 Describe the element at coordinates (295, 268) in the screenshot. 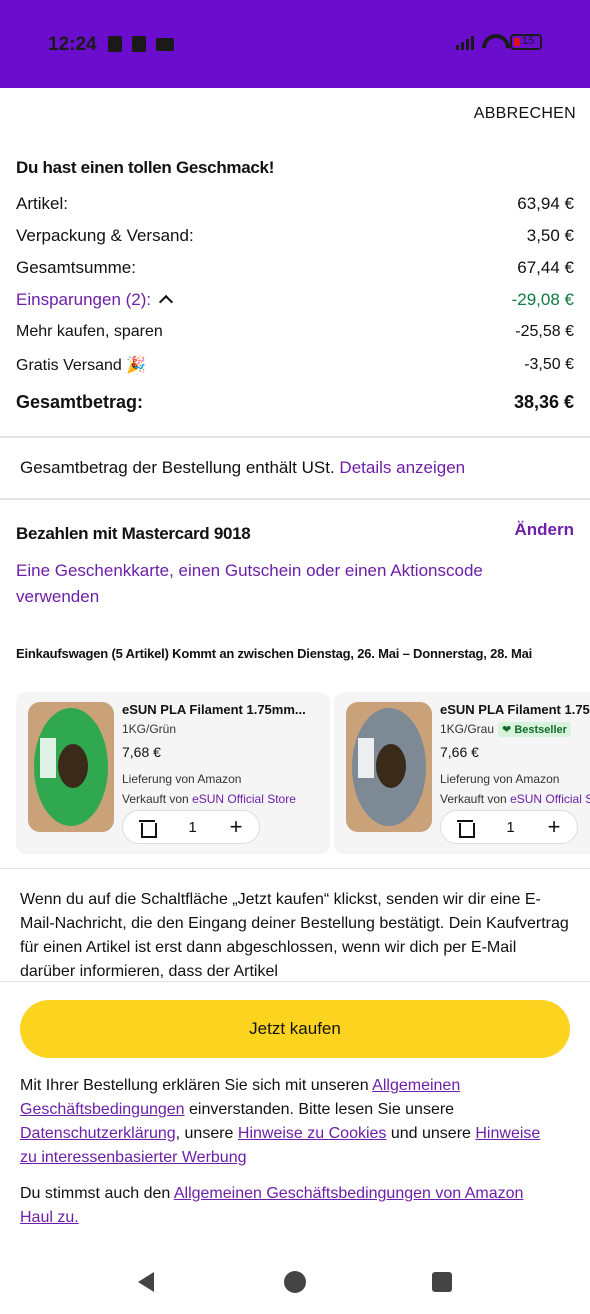

I see `summary-row-subtotal: Gesamtsumme: 67,44 €` at that location.